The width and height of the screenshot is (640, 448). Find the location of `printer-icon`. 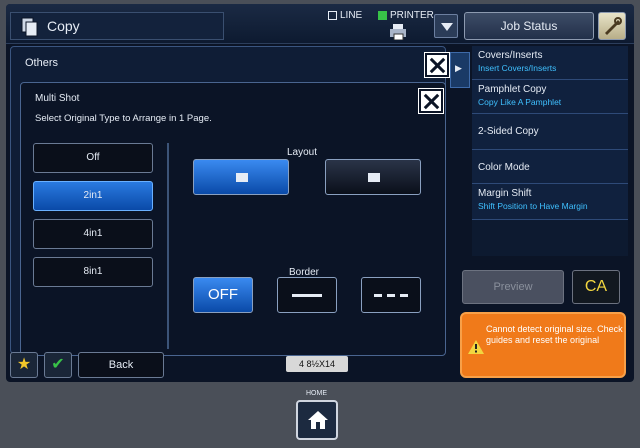

printer-icon is located at coordinates (398, 32).